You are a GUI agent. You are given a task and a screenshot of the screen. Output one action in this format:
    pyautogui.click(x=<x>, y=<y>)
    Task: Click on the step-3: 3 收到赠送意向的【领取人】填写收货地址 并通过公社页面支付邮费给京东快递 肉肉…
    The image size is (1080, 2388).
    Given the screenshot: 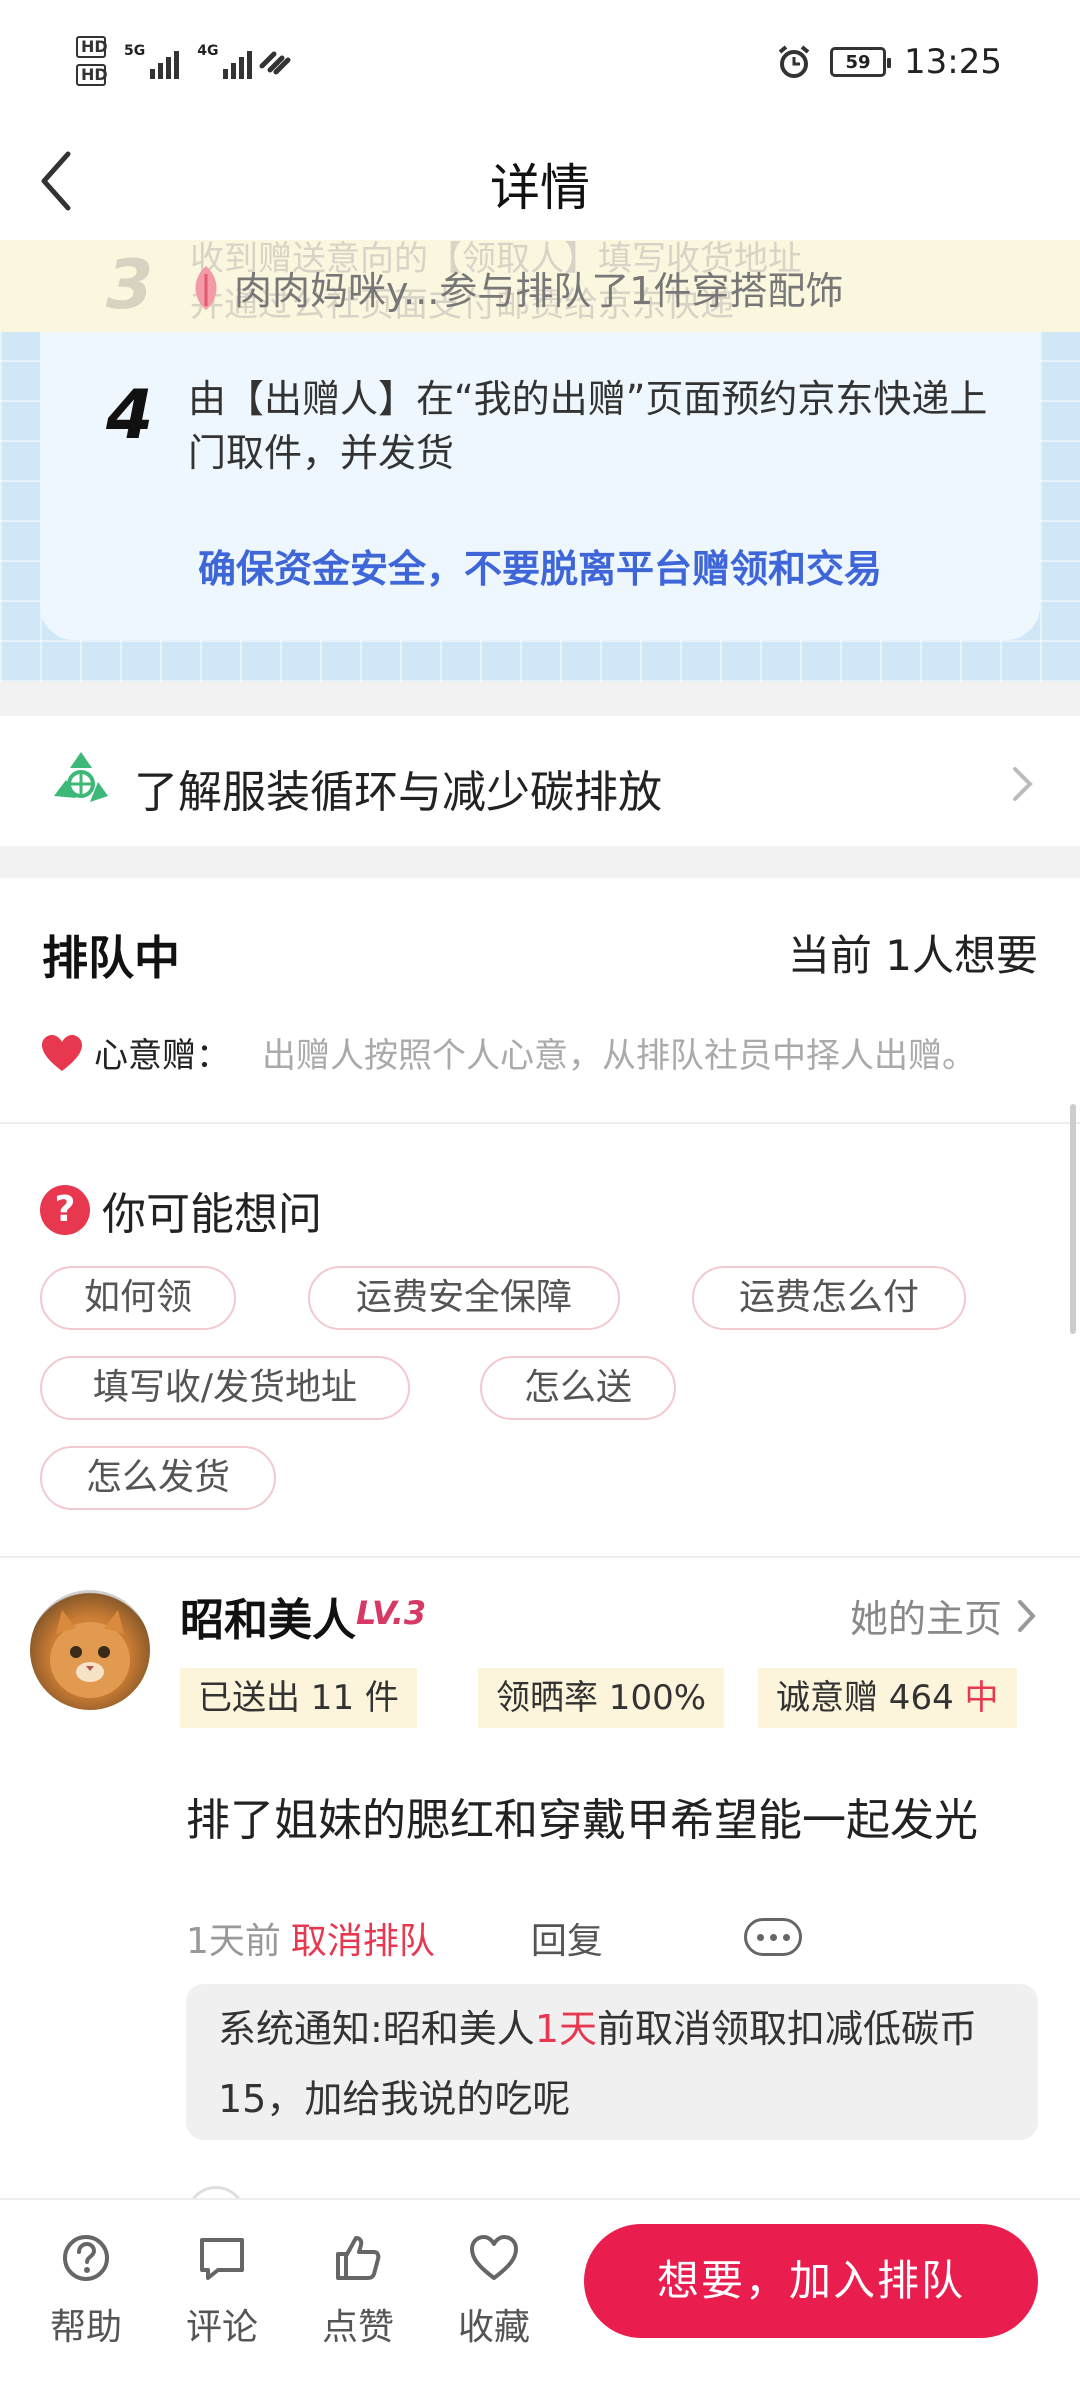 What is the action you would take?
    pyautogui.click(x=540, y=286)
    